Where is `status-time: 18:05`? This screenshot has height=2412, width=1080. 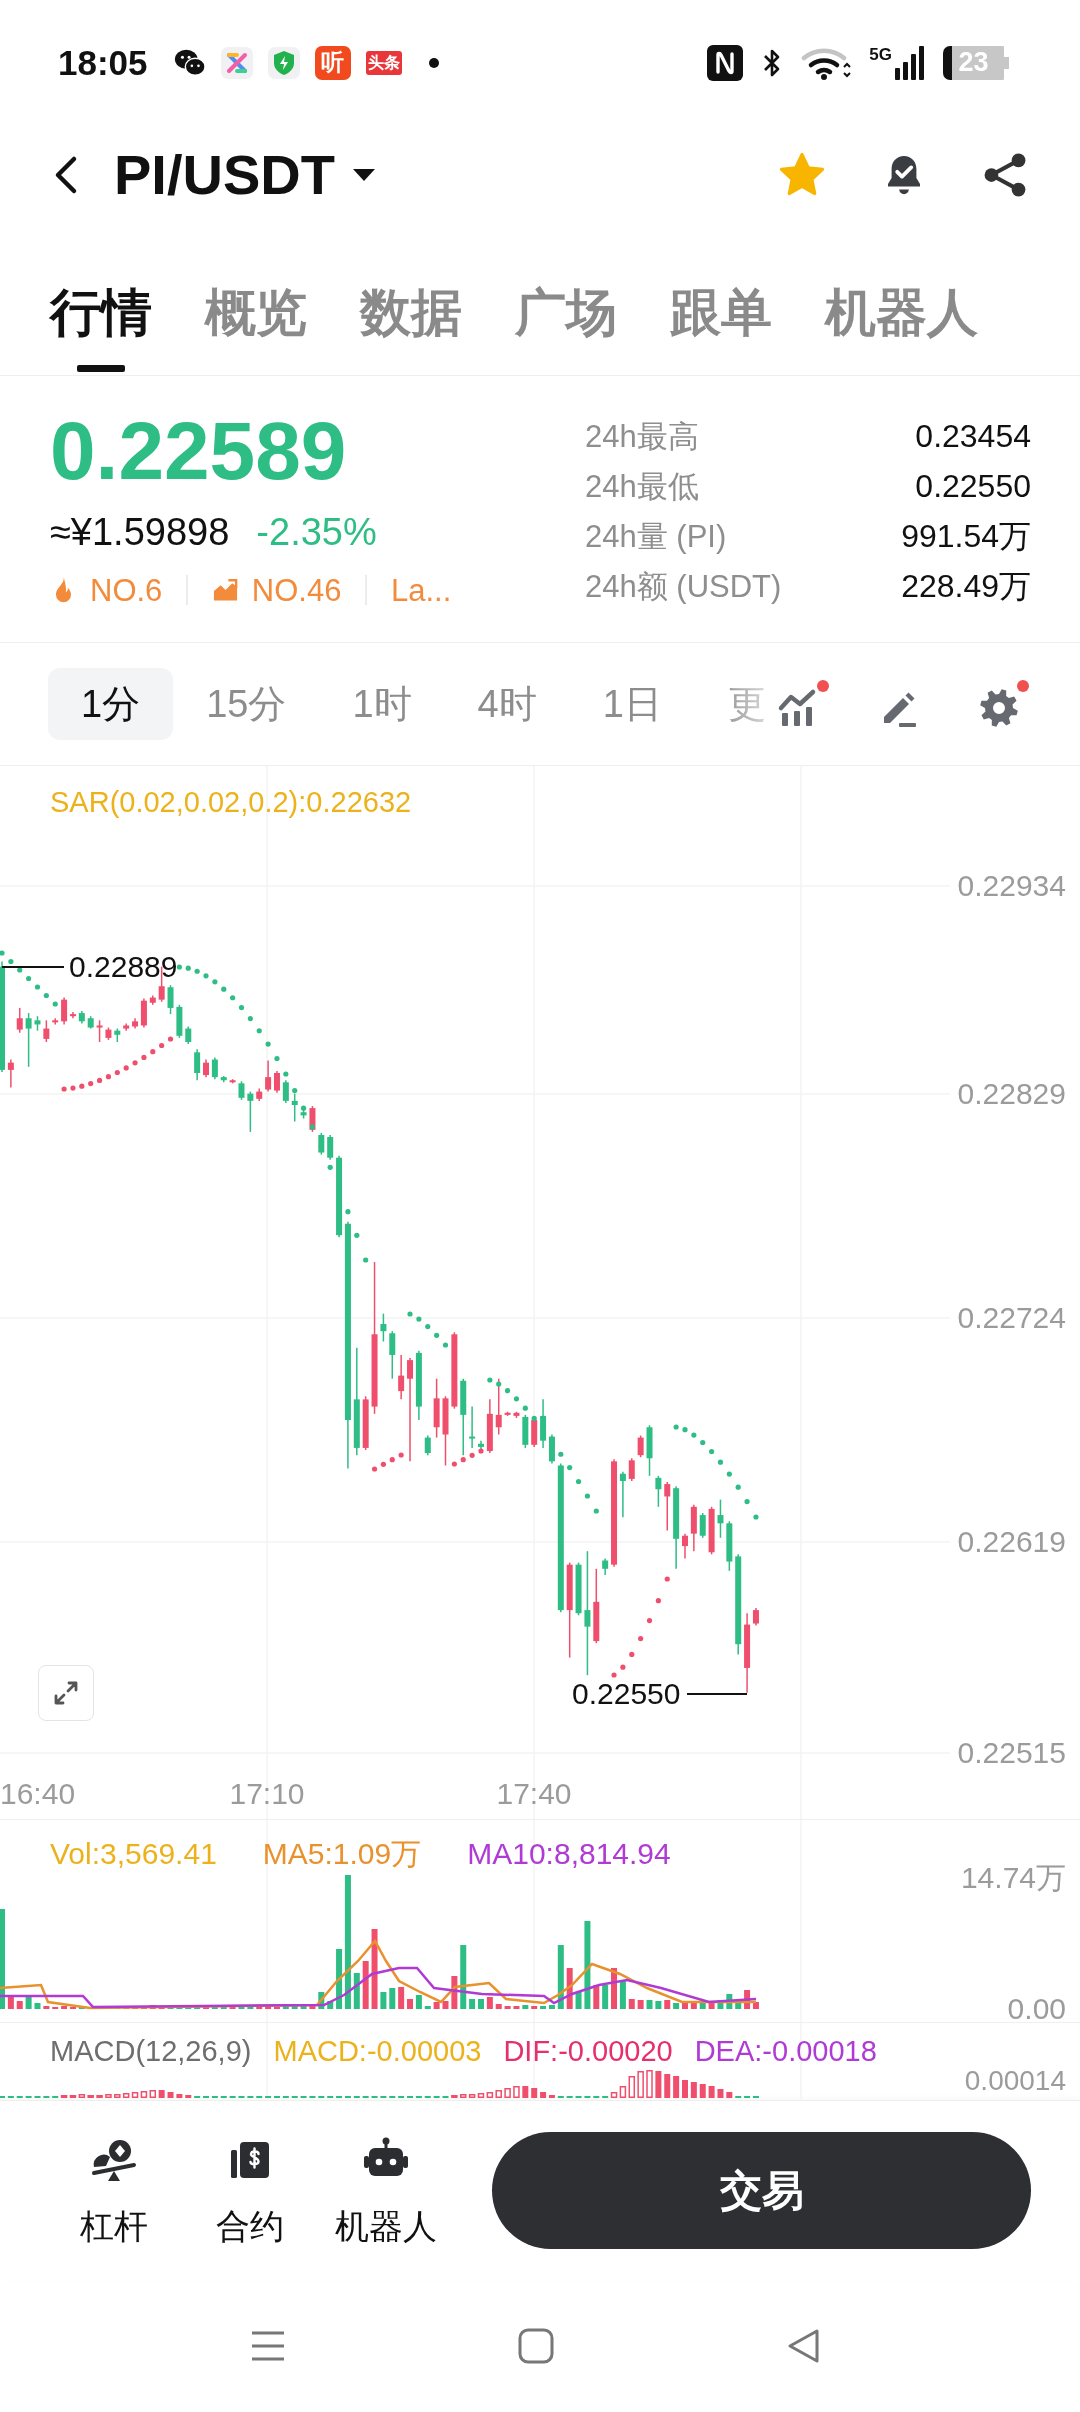
status-time: 18:05 is located at coordinates (103, 62).